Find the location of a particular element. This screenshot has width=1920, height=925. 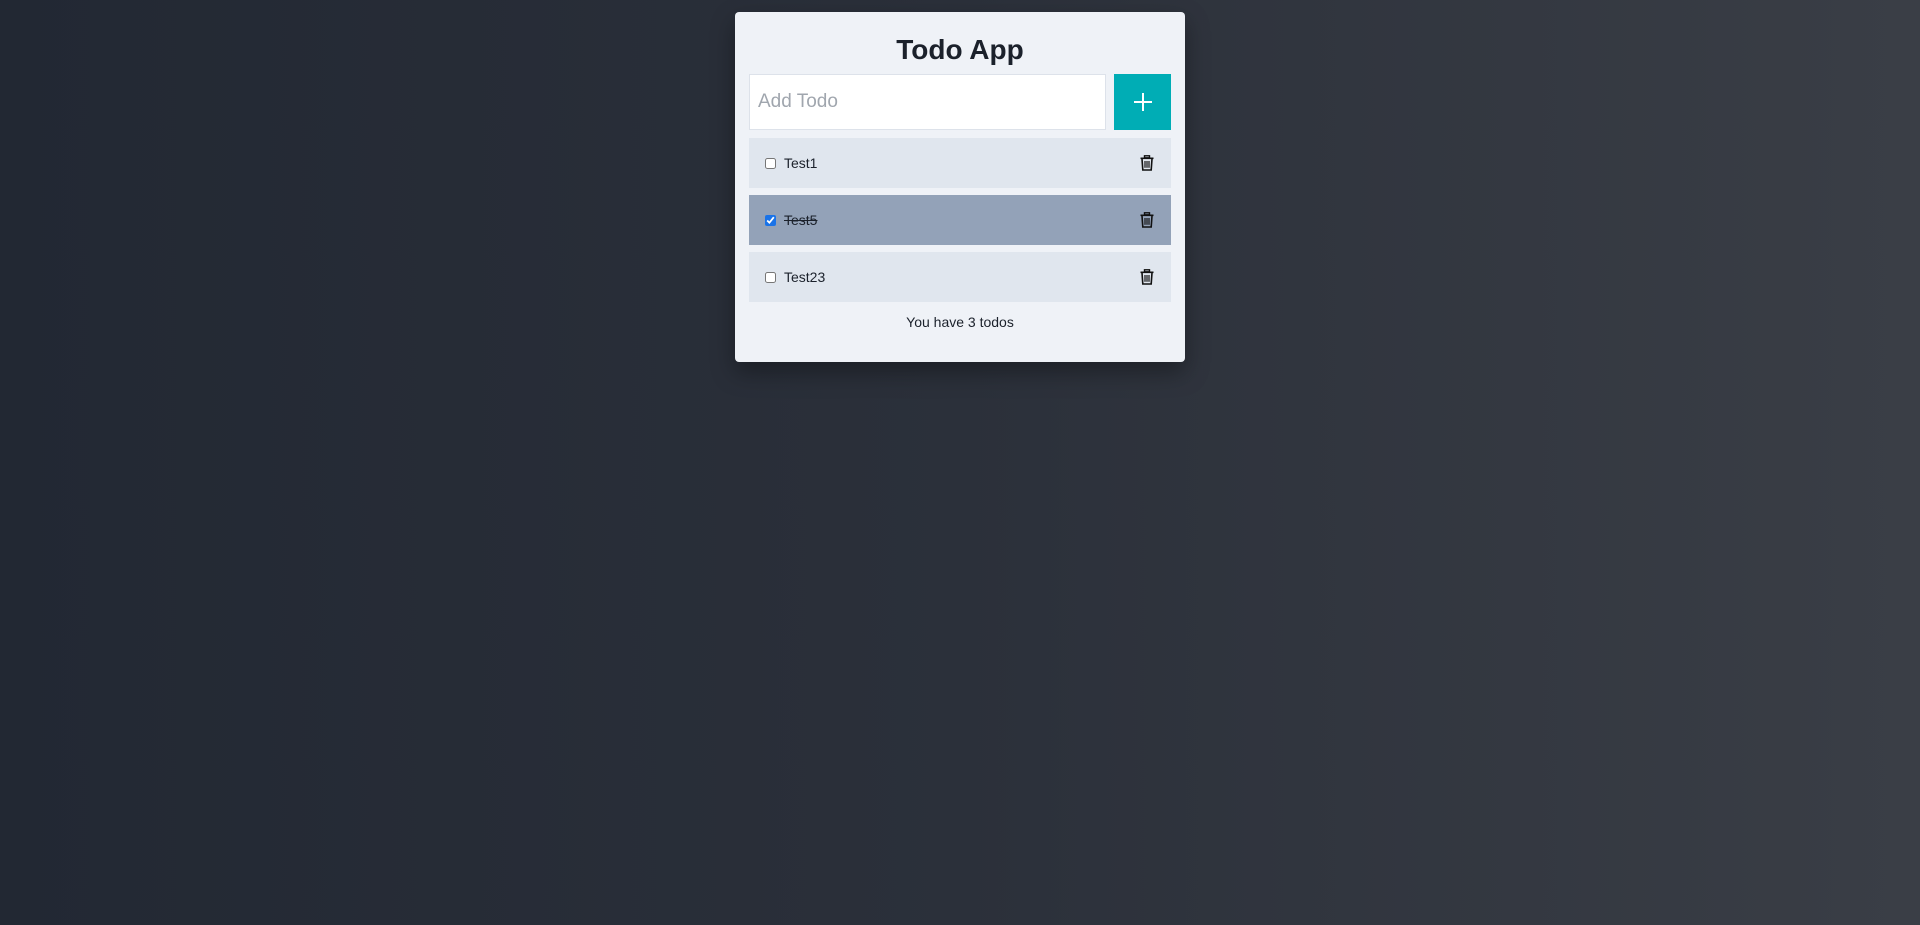

todo-text: Test23 is located at coordinates (805, 277).